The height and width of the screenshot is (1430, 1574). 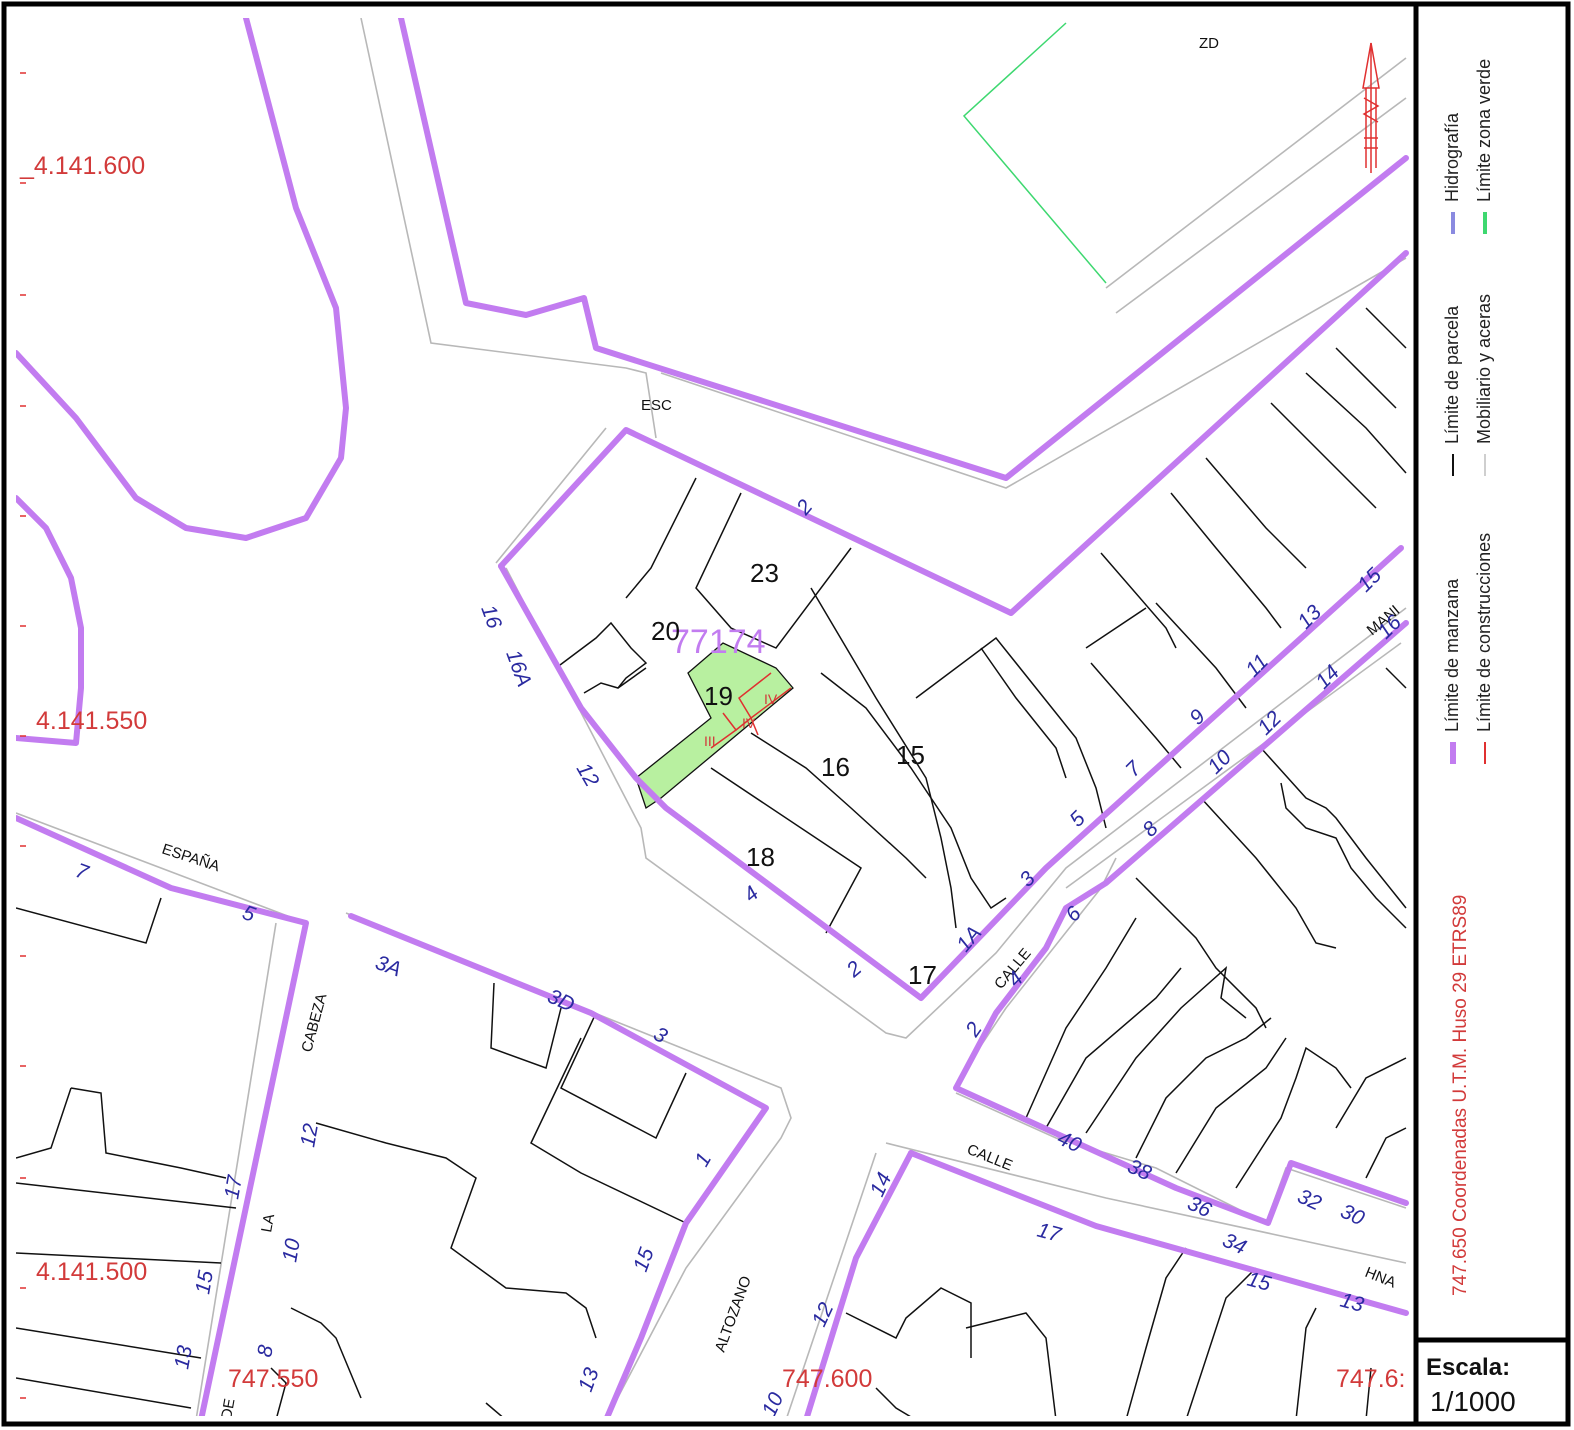 What do you see at coordinates (665, 631) in the screenshot?
I see `parcel-number: 20` at bounding box center [665, 631].